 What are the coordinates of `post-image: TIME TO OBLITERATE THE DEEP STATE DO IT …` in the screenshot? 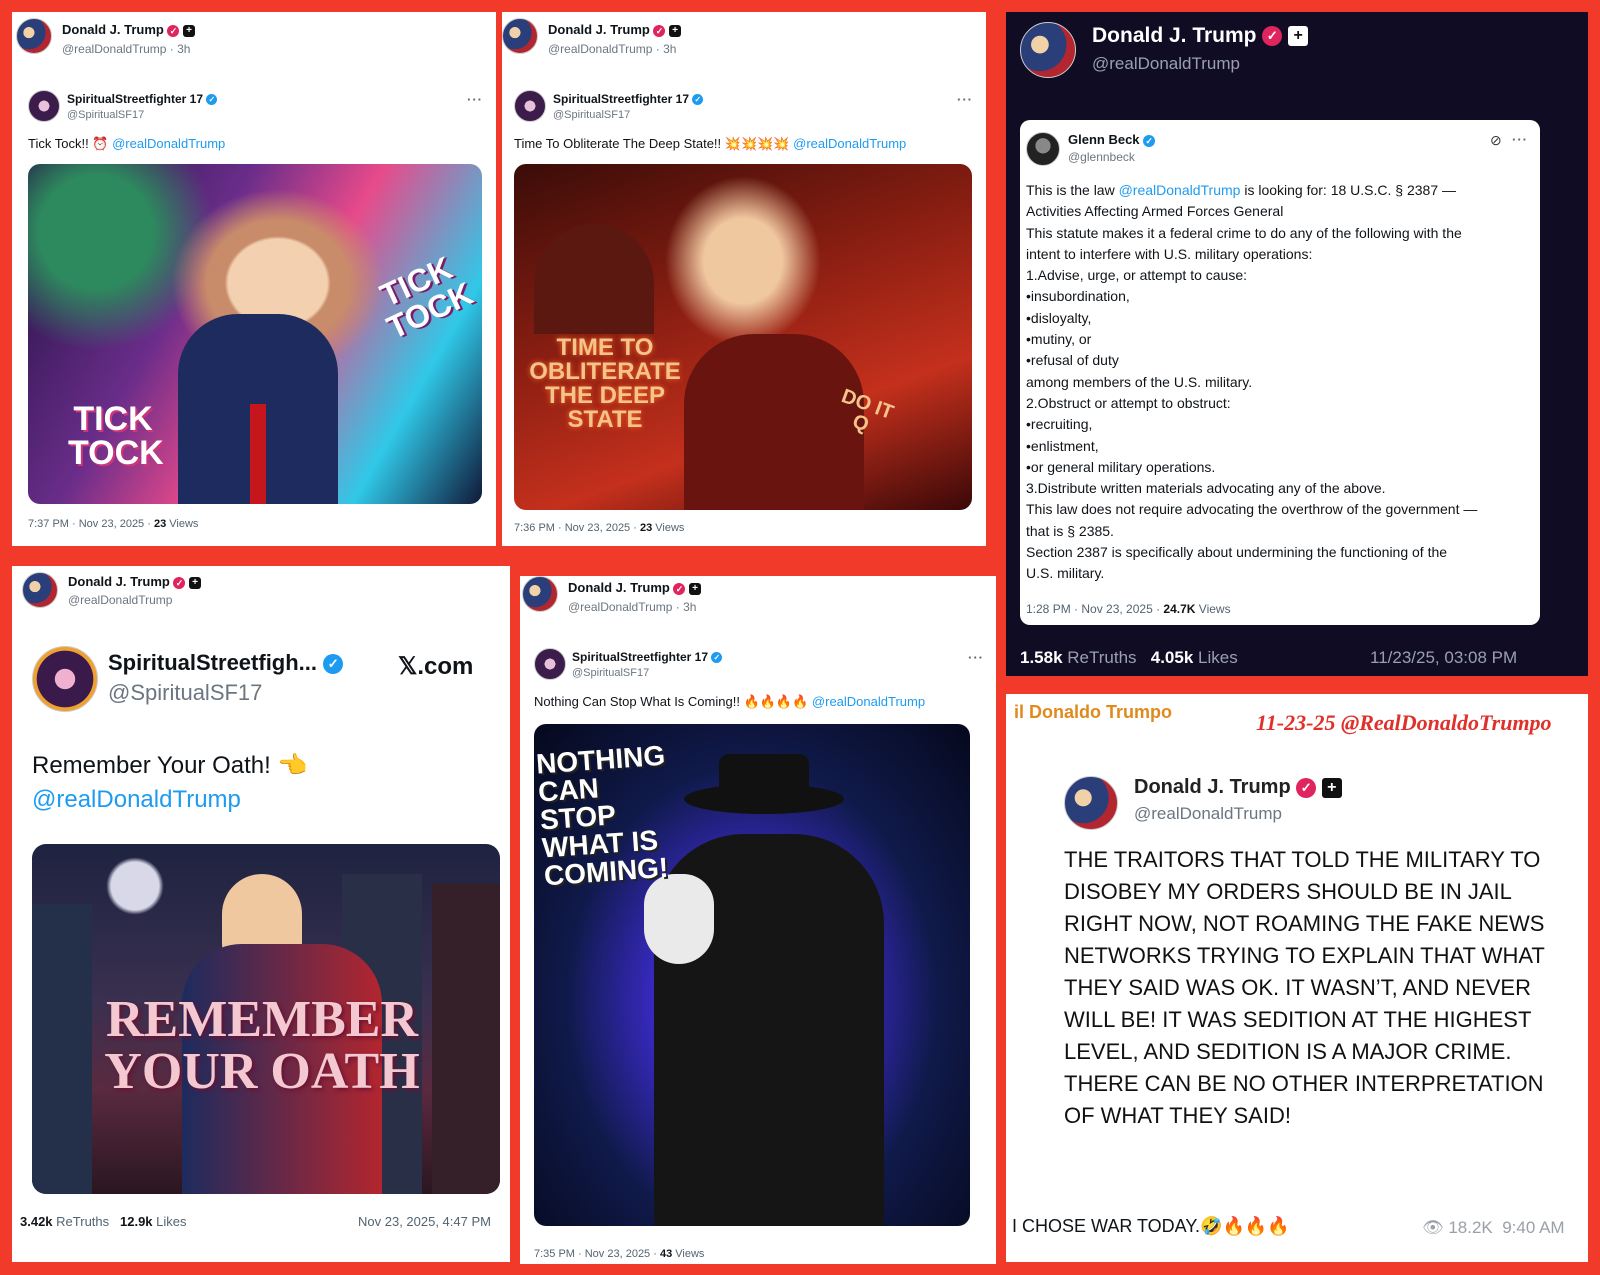 It's located at (743, 337).